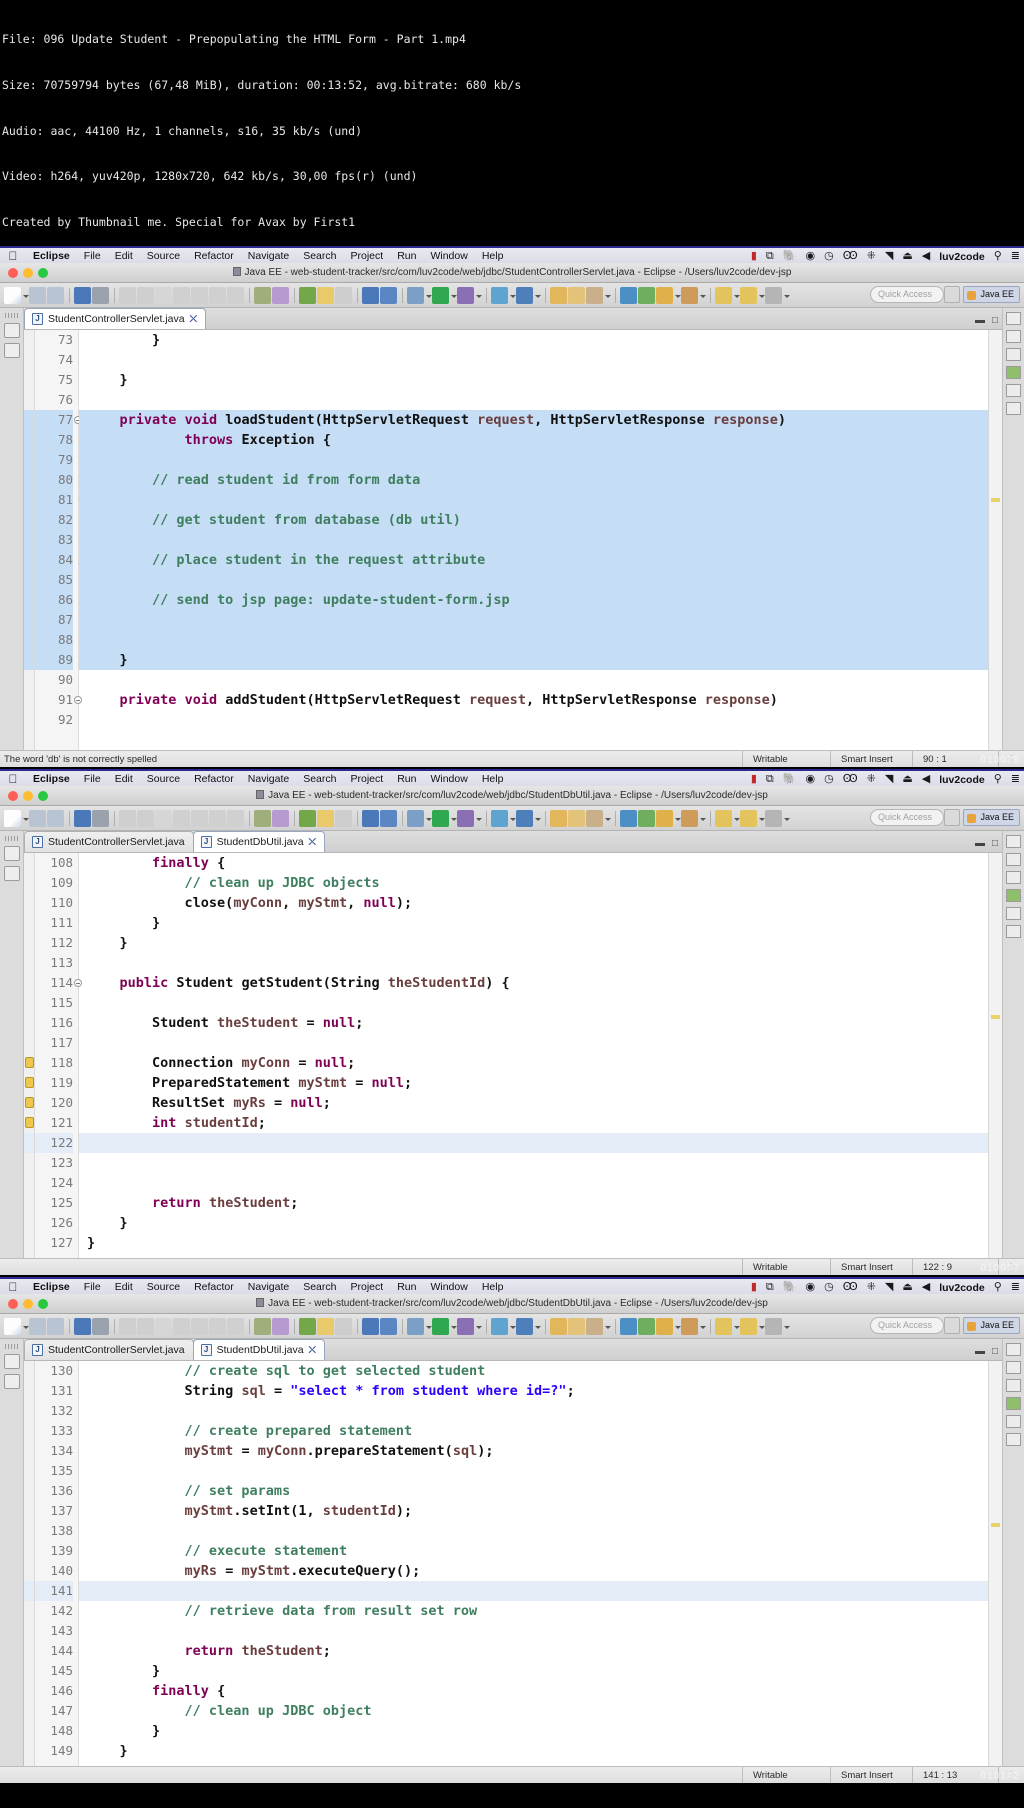 Image resolution: width=1024 pixels, height=1808 pixels. I want to click on code-line: myStmt = myConn.prepareStatement(sql);, so click(533, 1451).